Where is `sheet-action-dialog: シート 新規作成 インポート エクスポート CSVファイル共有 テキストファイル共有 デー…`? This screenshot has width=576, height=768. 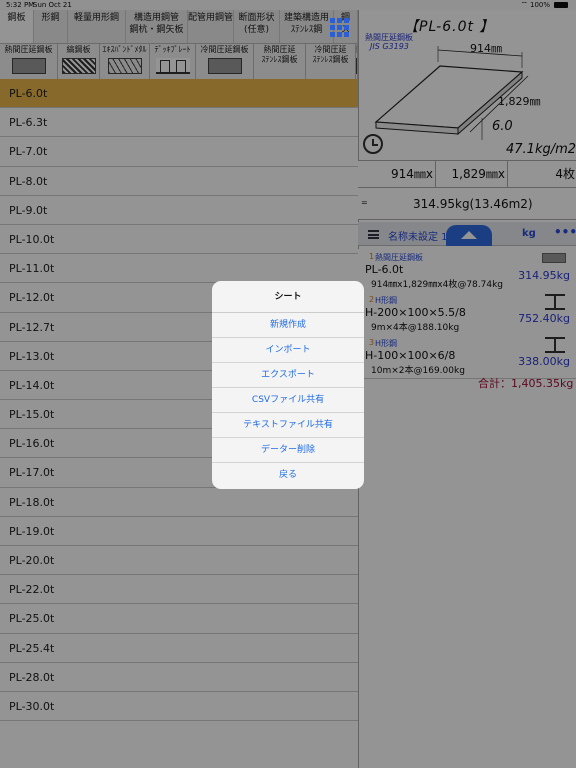
sheet-action-dialog: シート 新規作成 インポート エクスポート CSVファイル共有 テキストファイル共有 デー… is located at coordinates (288, 385).